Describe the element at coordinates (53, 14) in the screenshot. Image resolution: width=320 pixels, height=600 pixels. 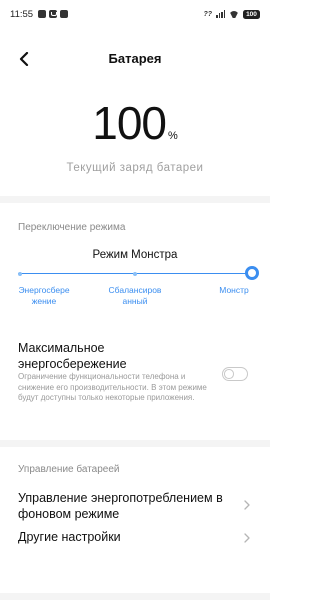
I see `message-icon` at that location.